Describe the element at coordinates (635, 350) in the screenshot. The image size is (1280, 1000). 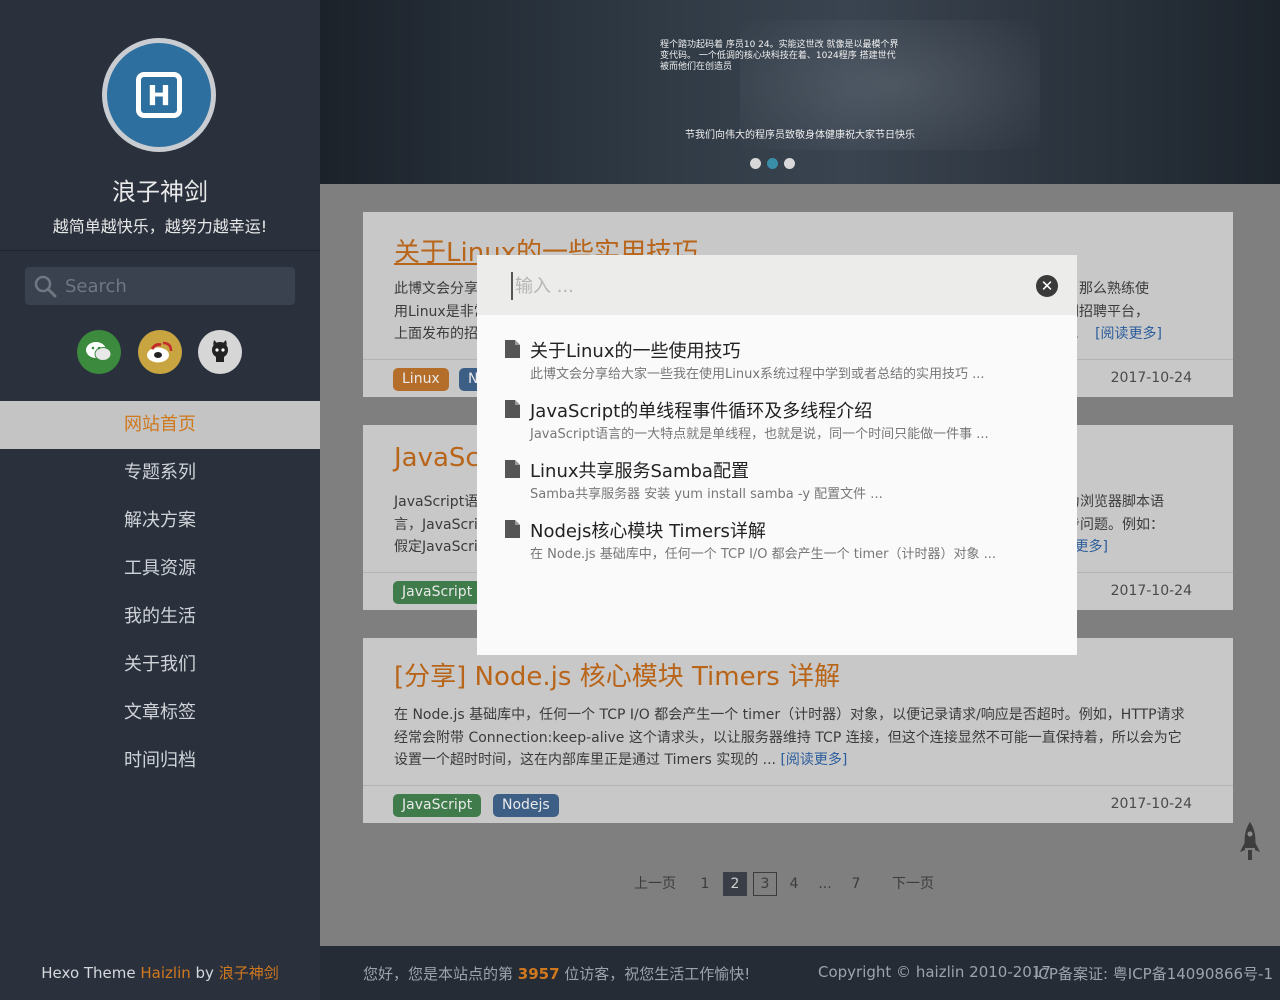
I see `search-result-title: 关于Linux的一些使用技巧` at that location.